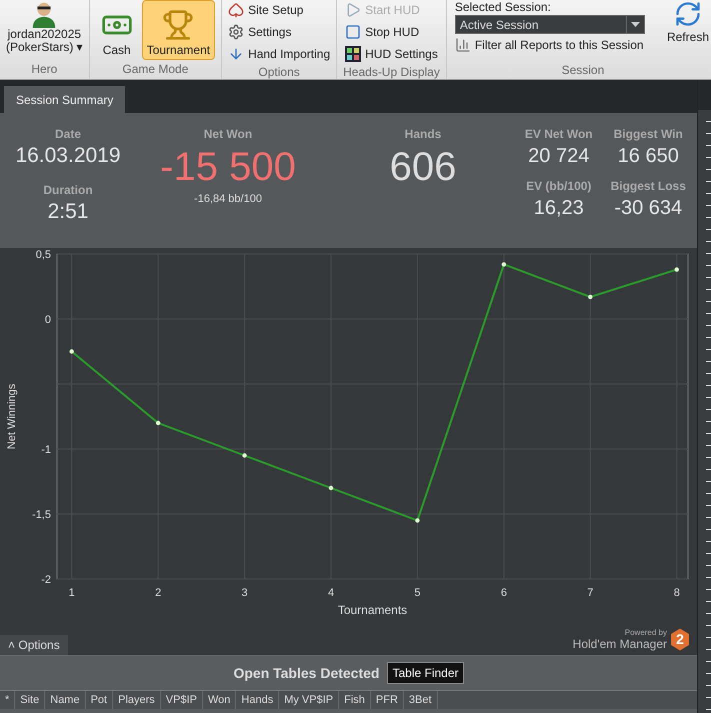  Describe the element at coordinates (559, 156) in the screenshot. I see `stat-value: 20 724` at that location.